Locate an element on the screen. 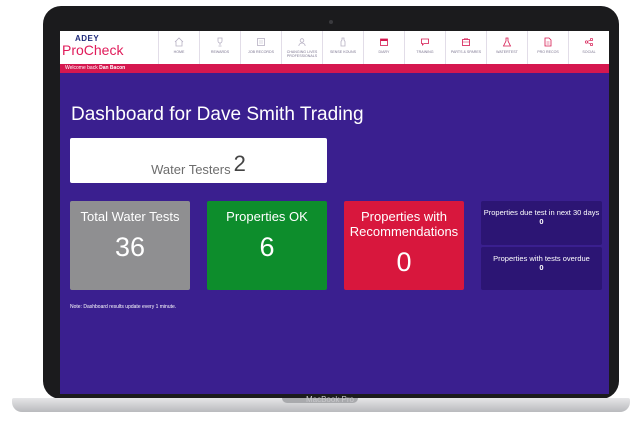  nav-item-rewards: REWARDS is located at coordinates (219, 47).